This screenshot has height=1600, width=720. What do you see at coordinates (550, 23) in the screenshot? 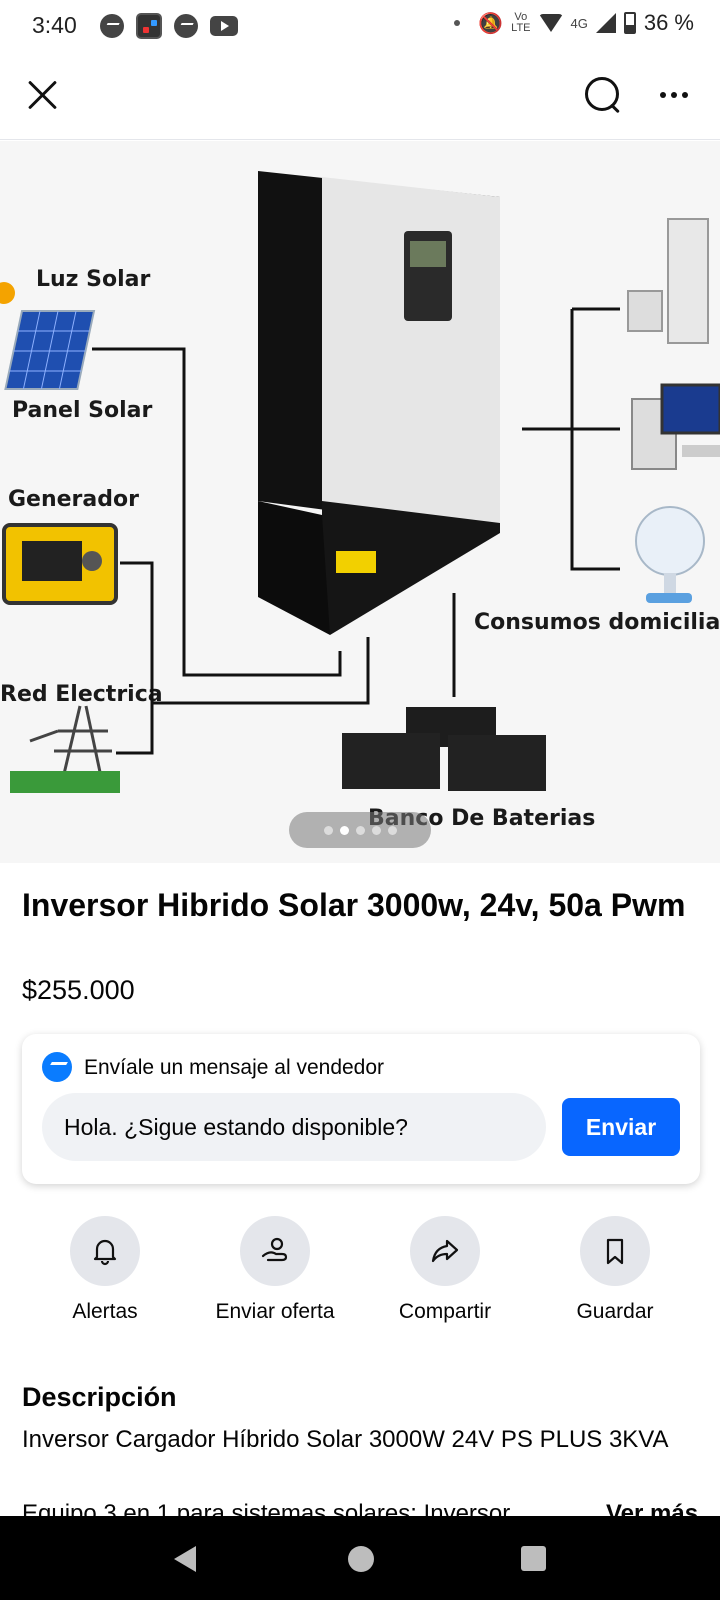
I see `wifi-icon` at bounding box center [550, 23].